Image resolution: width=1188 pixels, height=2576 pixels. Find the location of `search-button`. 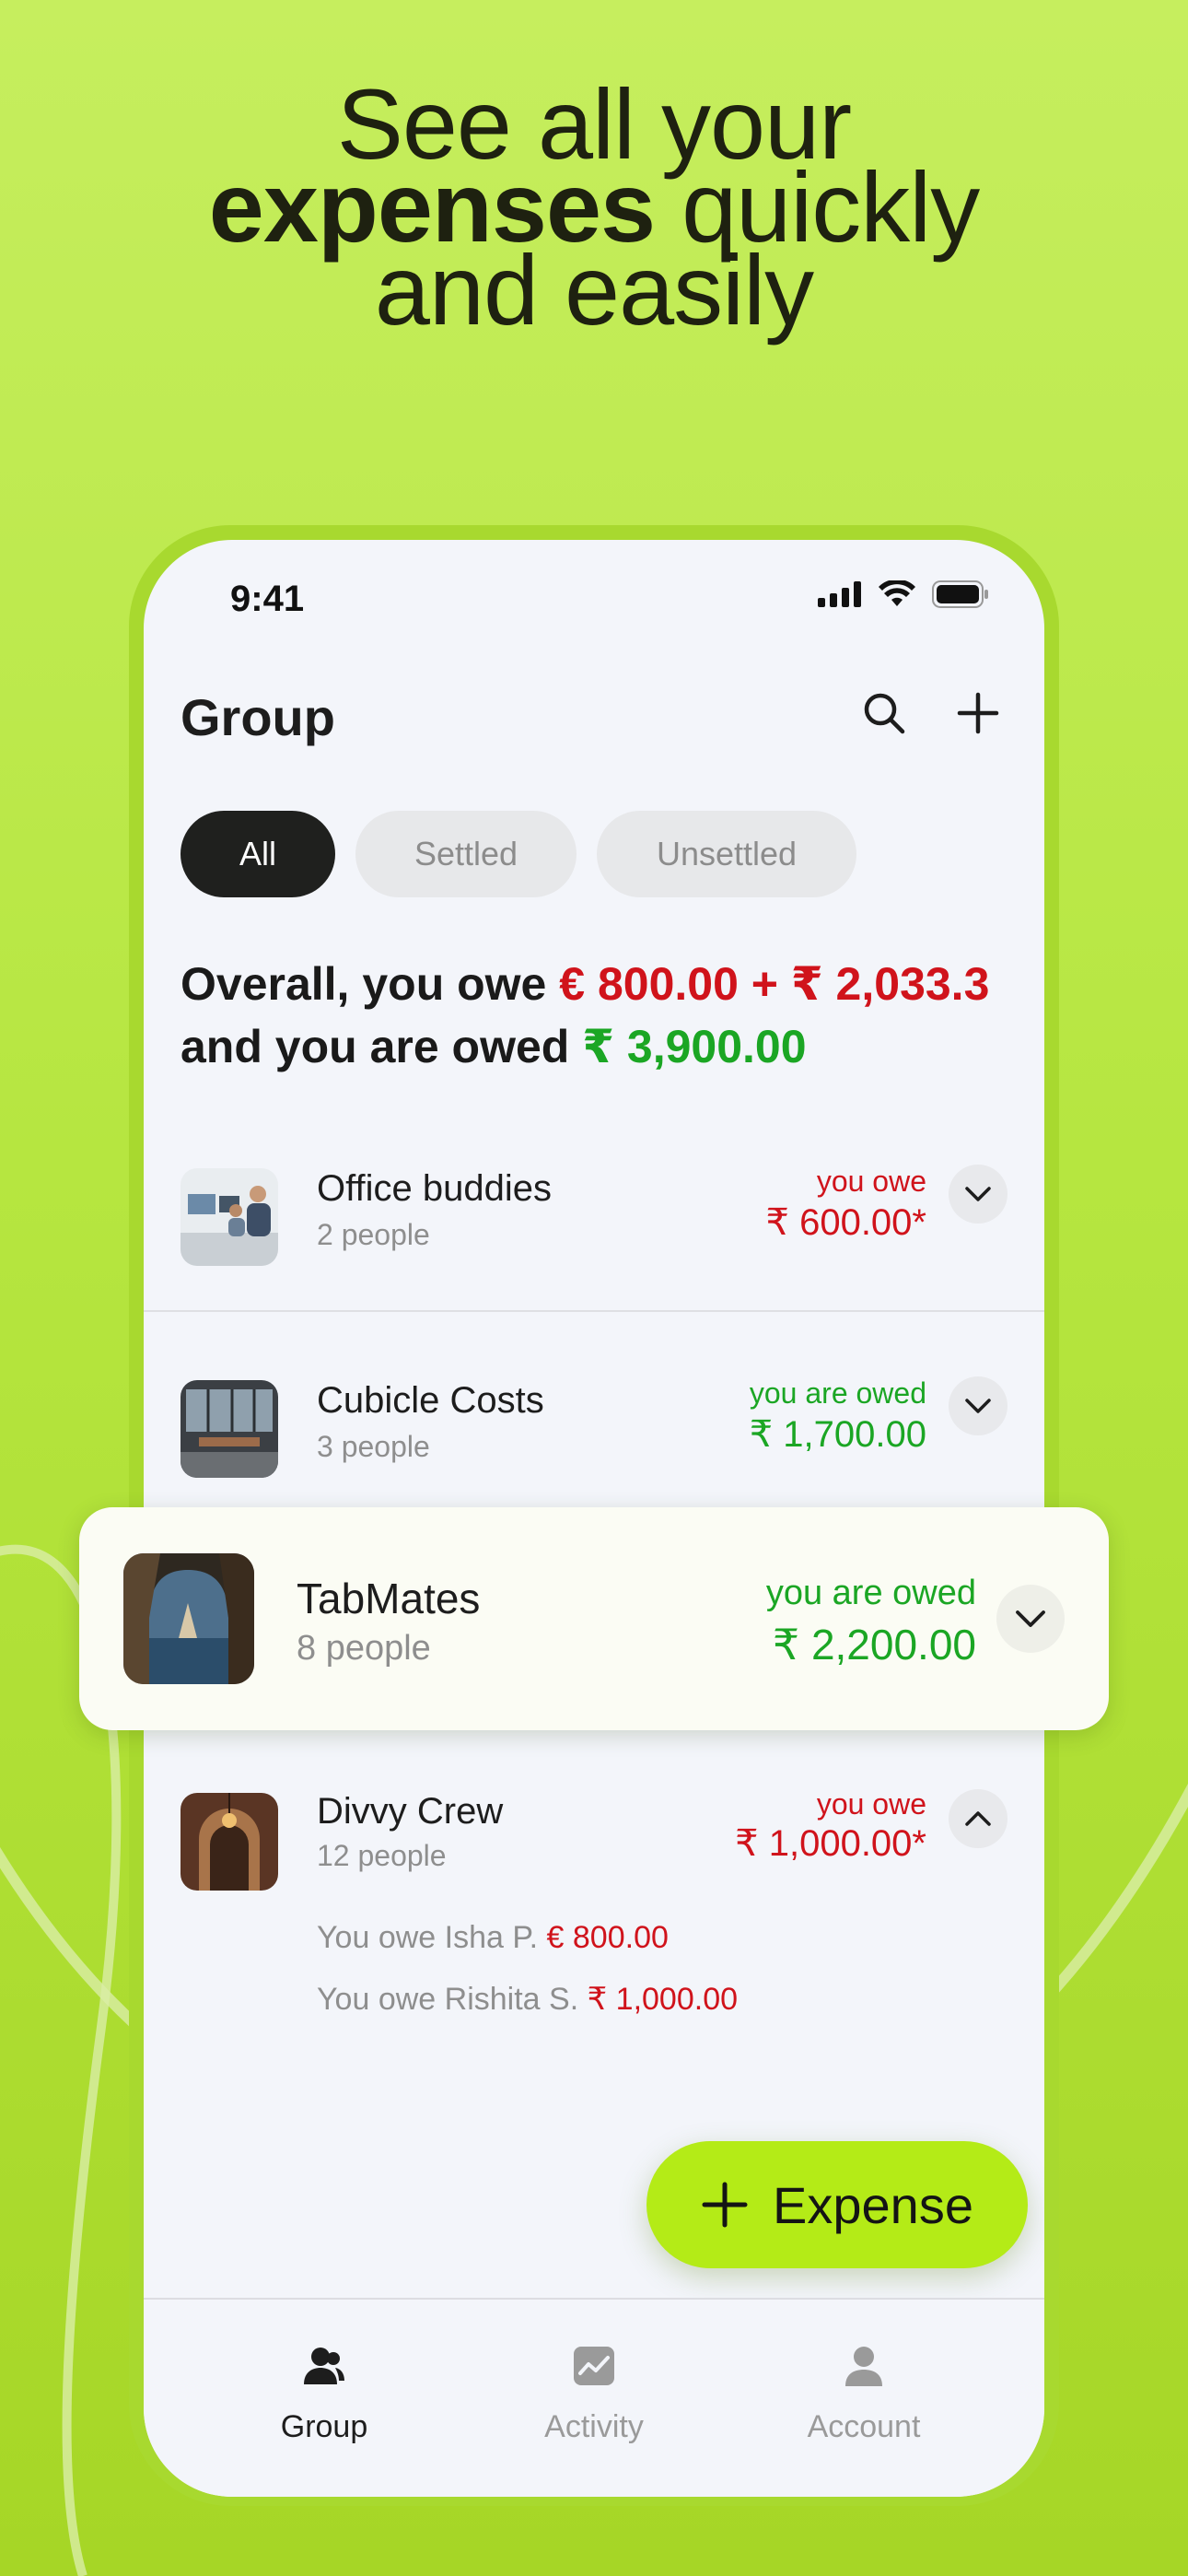

search-button is located at coordinates (884, 713).